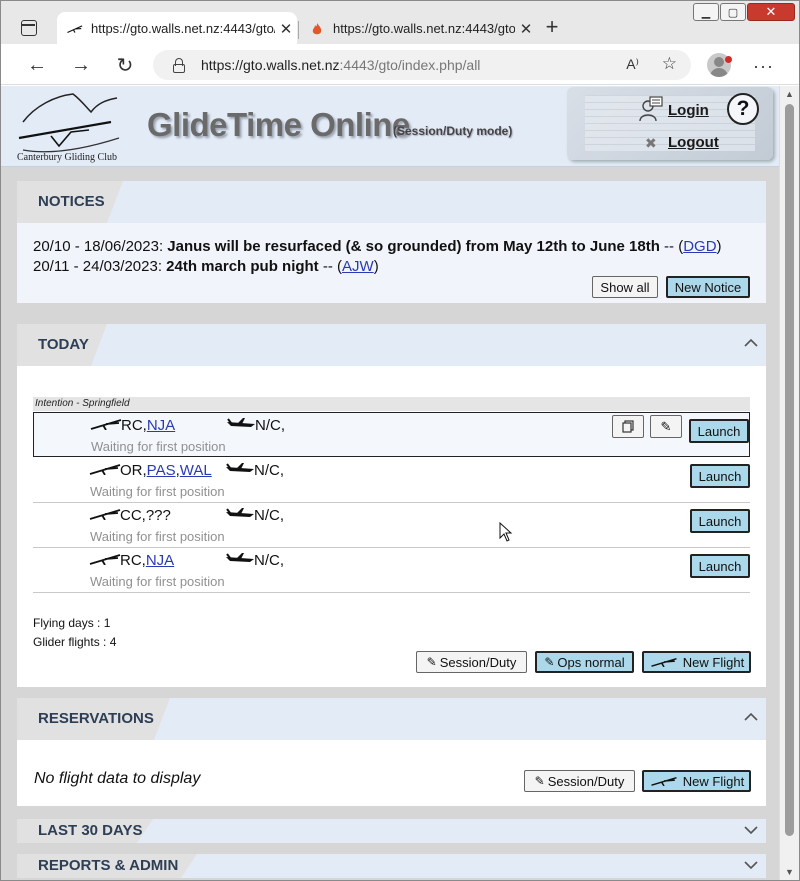 The image size is (800, 881). What do you see at coordinates (733, 12) in the screenshot?
I see `maximize-icon: ▢` at bounding box center [733, 12].